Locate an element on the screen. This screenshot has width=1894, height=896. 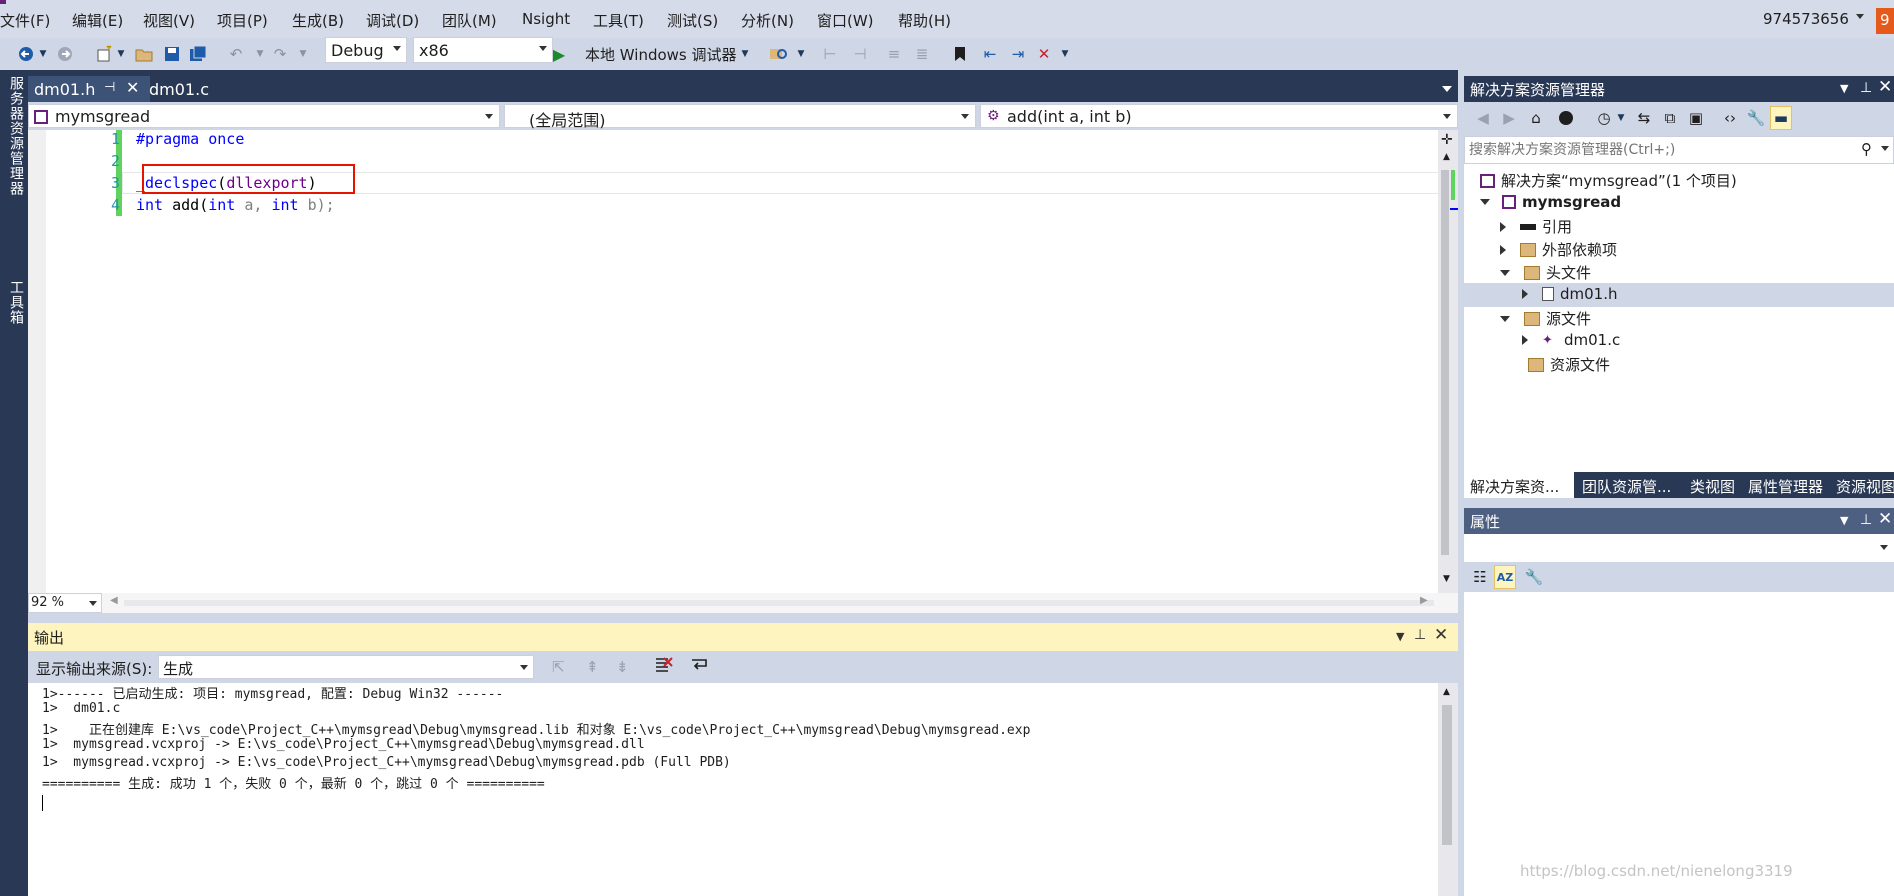
horizontal-scrollbar is located at coordinates (779, 603).